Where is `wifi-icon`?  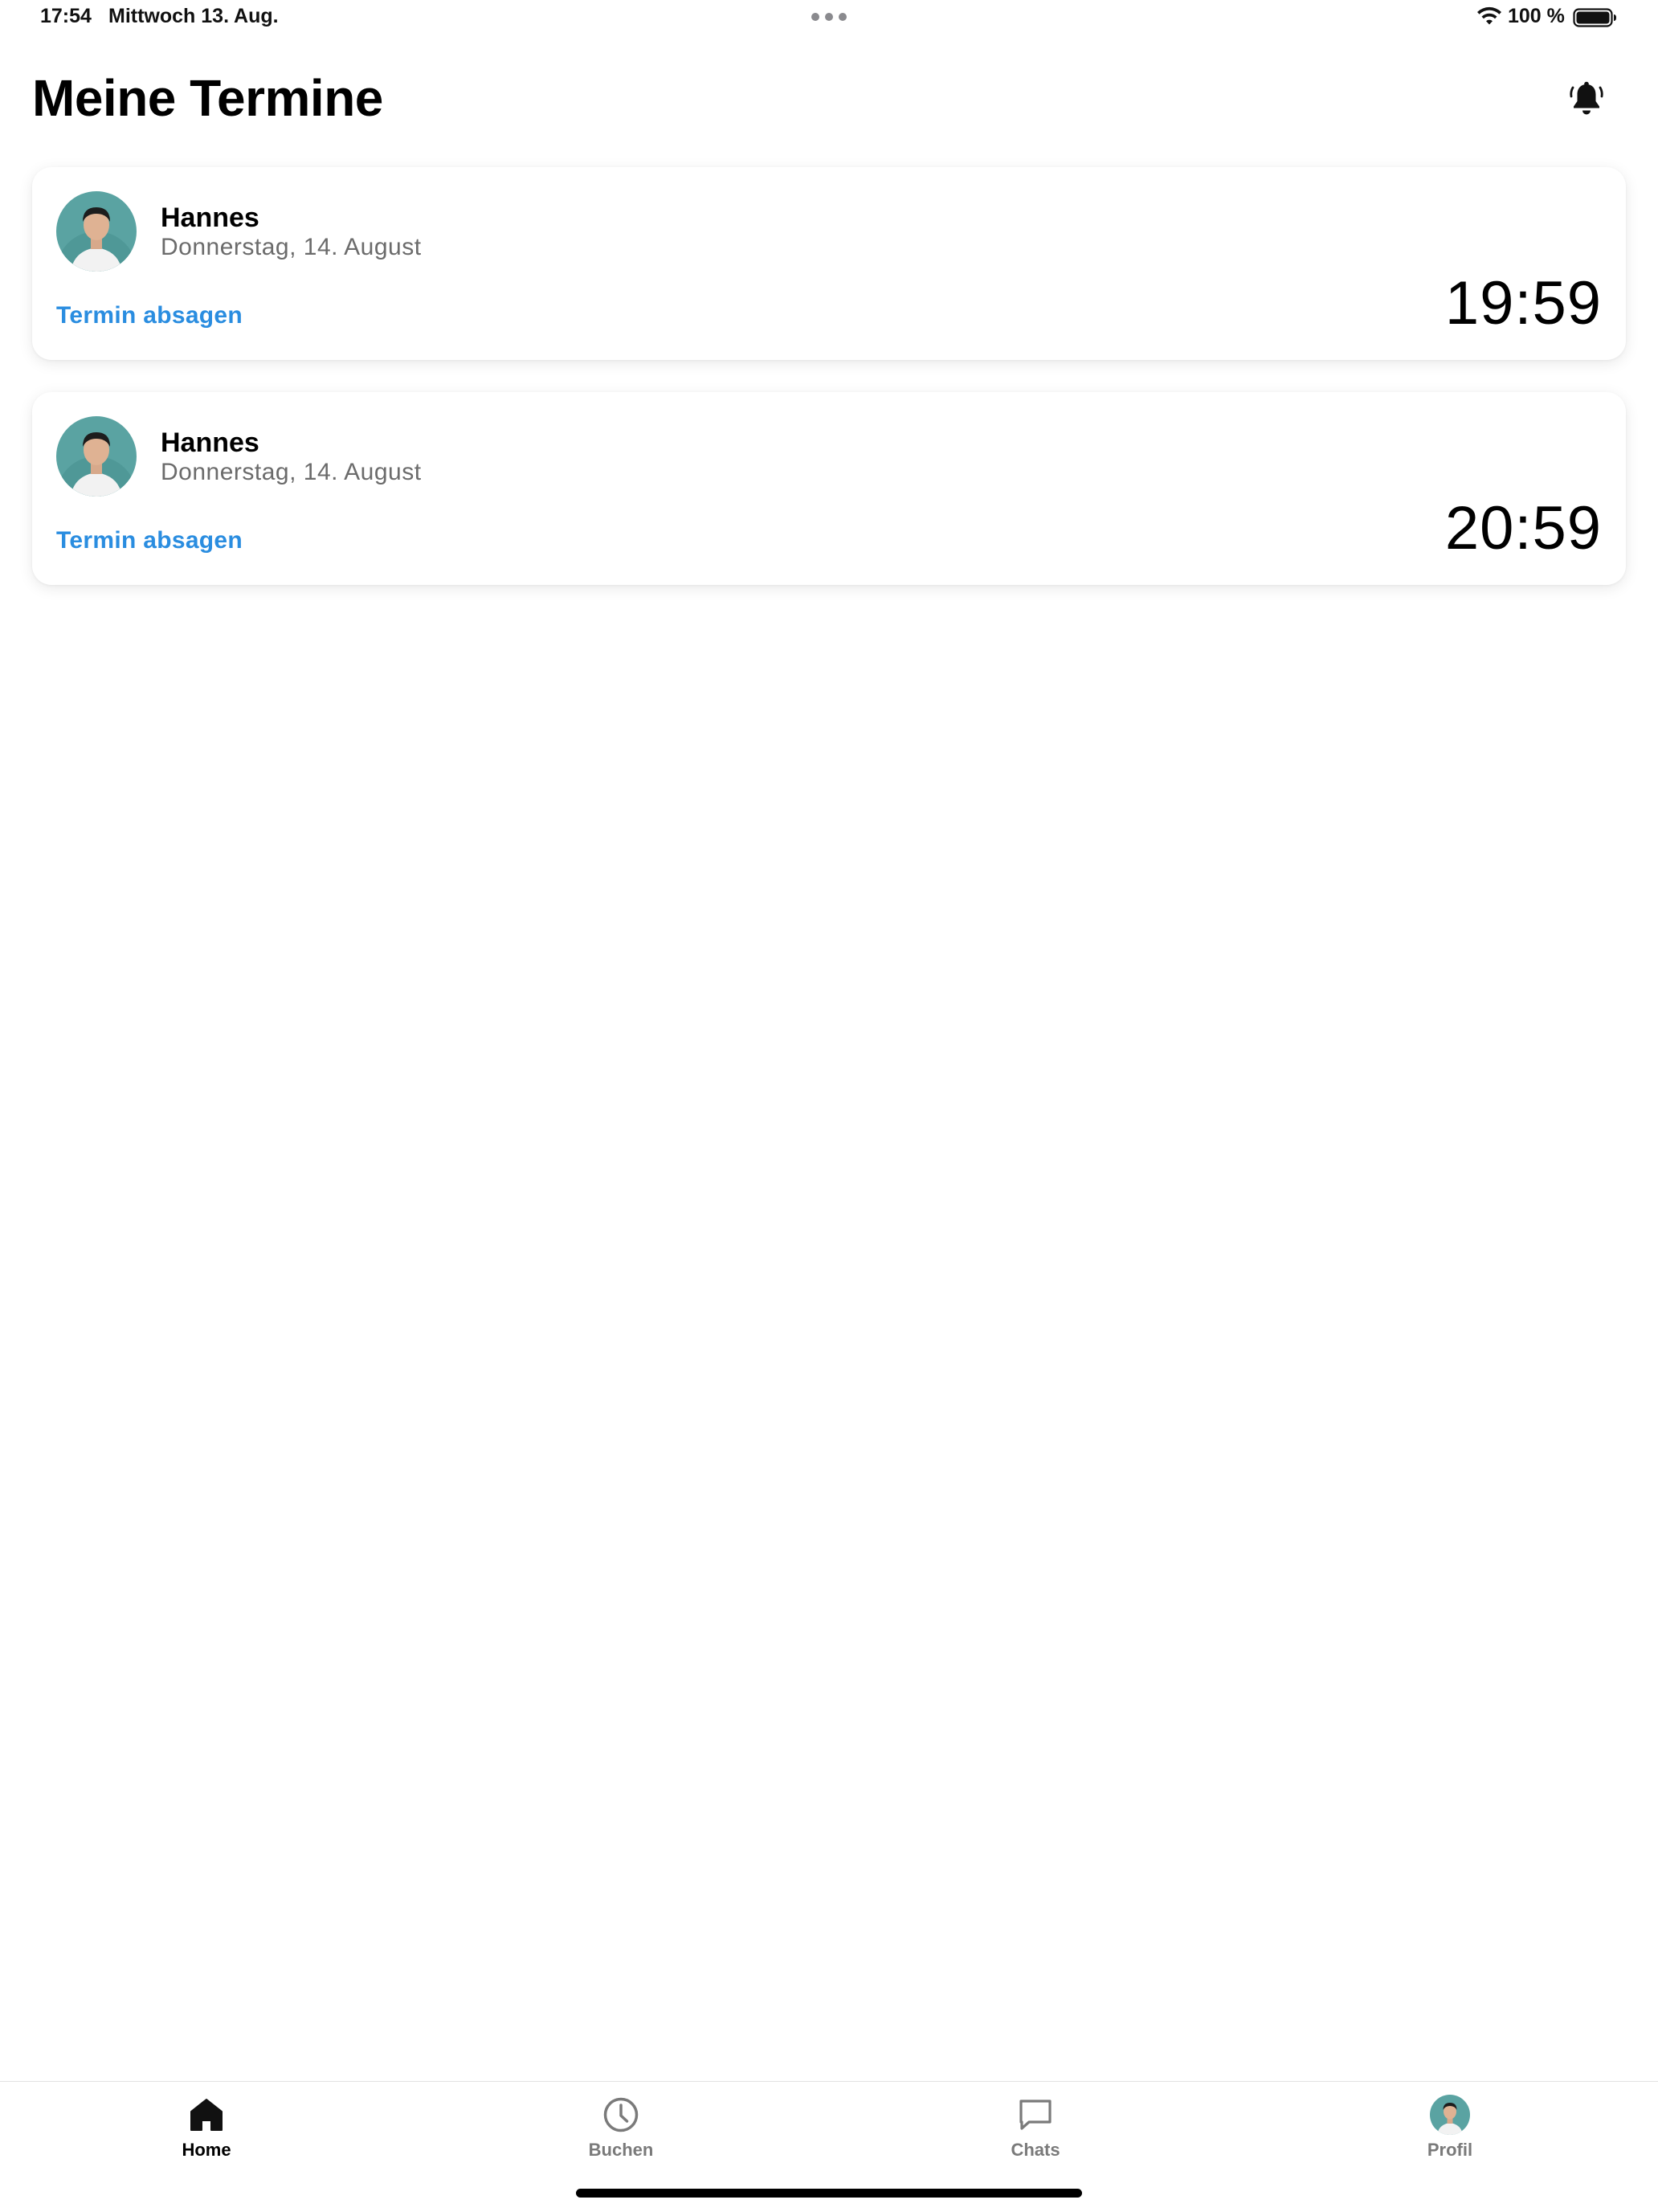
wifi-icon is located at coordinates (1489, 15).